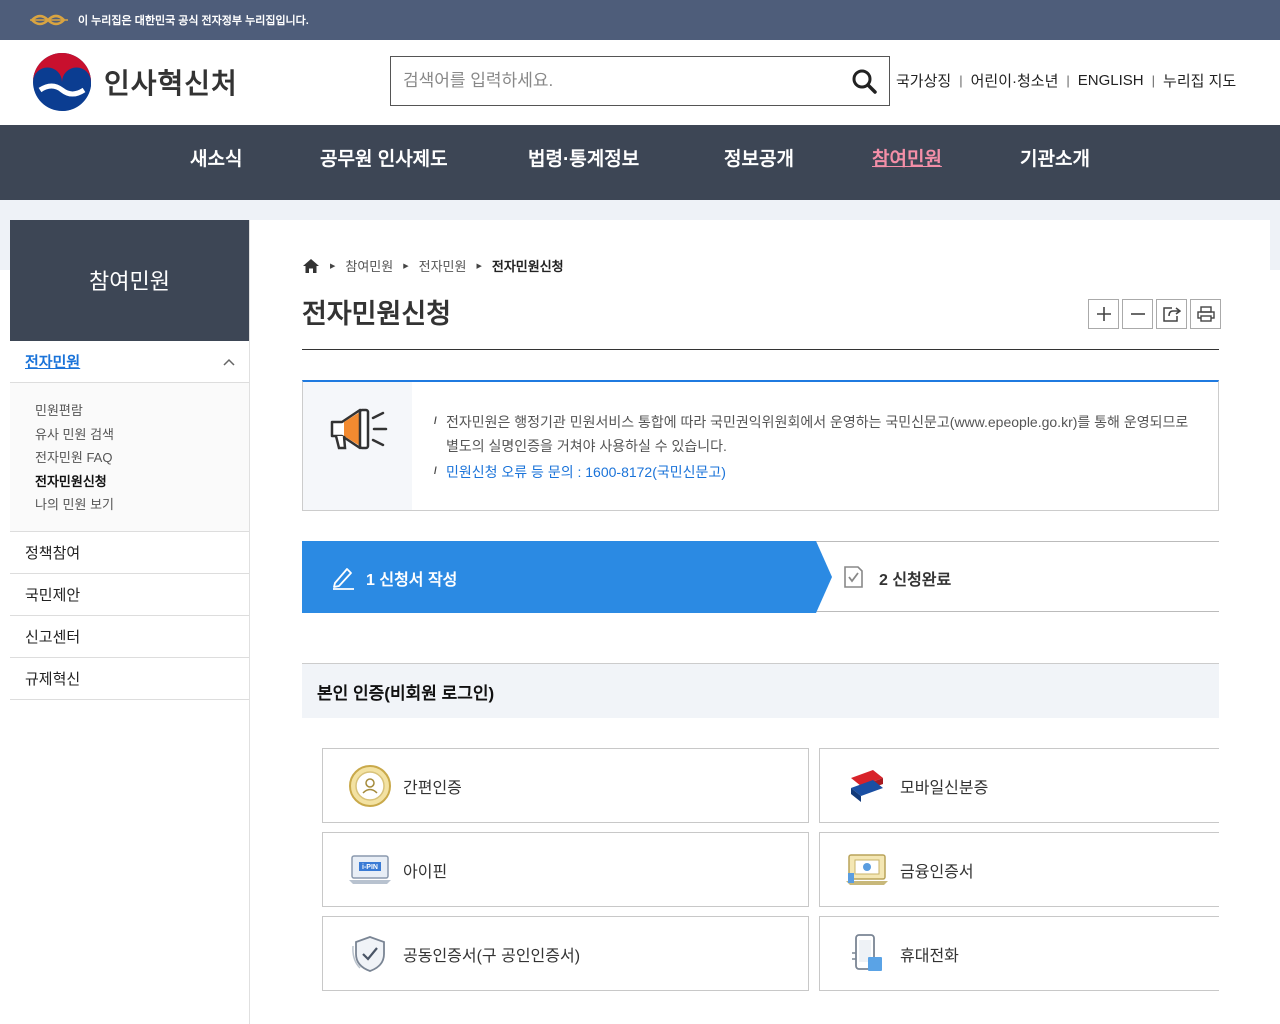  What do you see at coordinates (867, 870) in the screenshot?
I see `financial-cert-icon` at bounding box center [867, 870].